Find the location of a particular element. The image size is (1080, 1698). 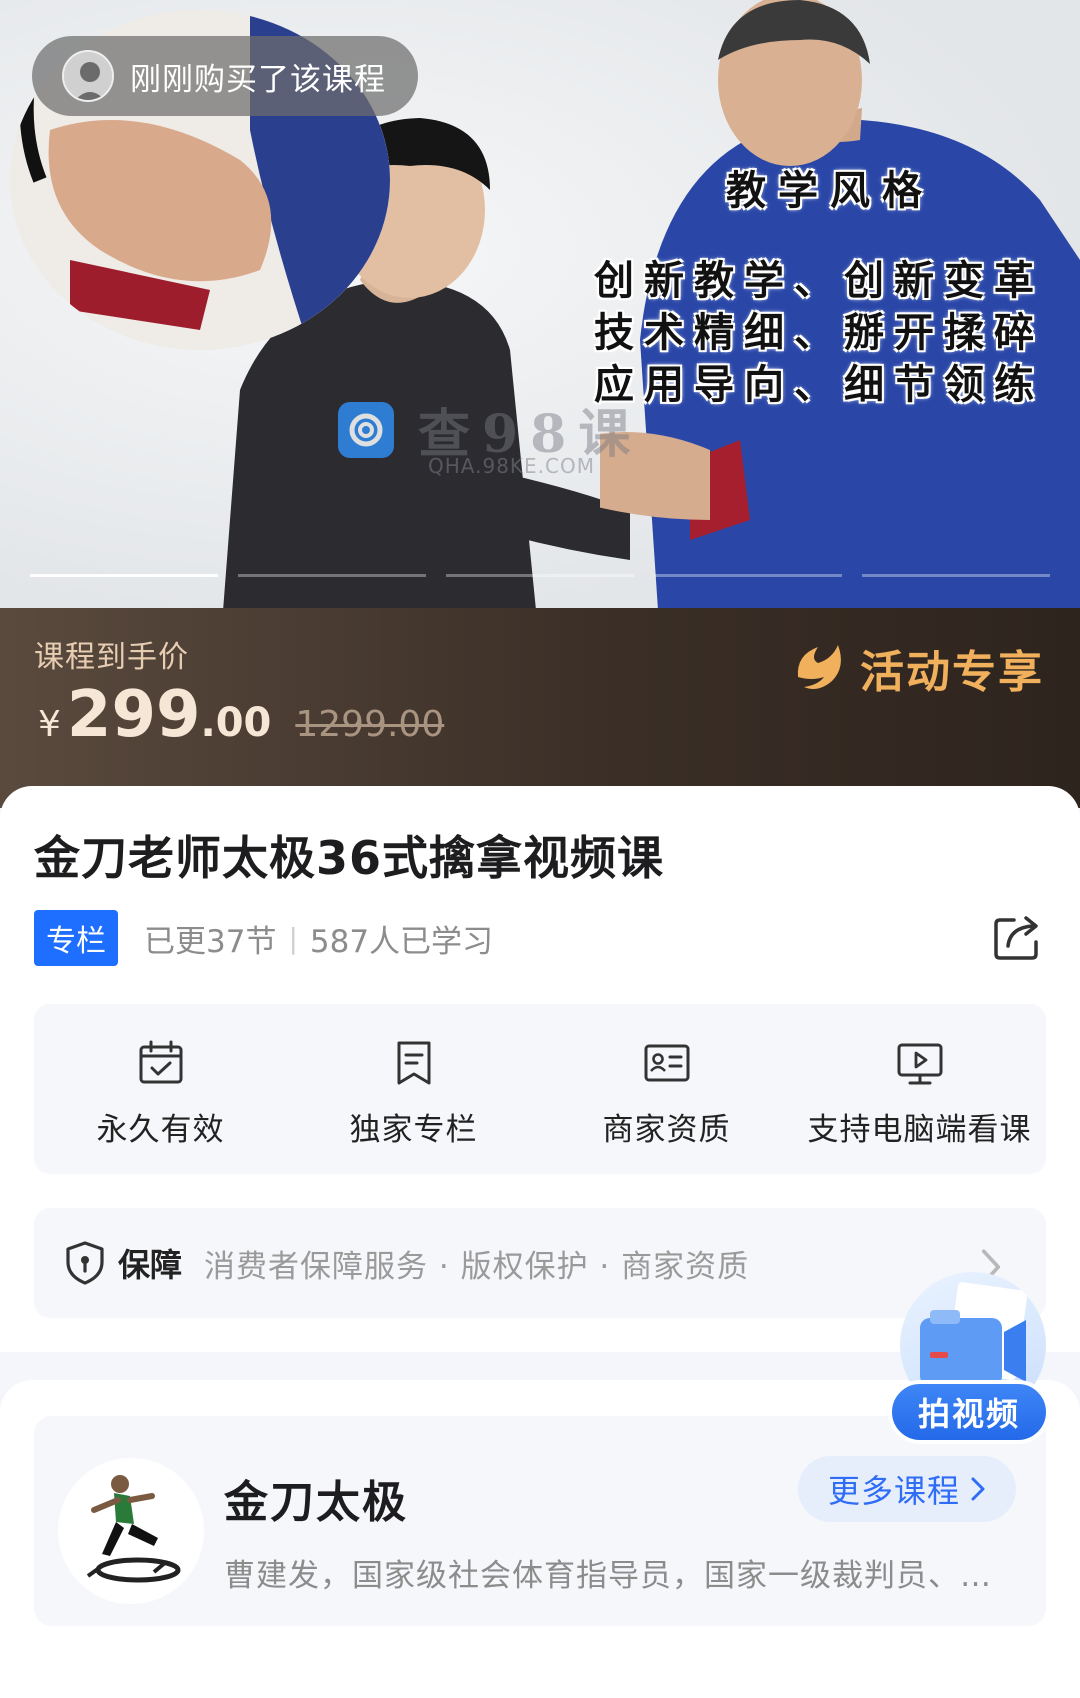

recent-purchase-toast: 刚刚购买了该课程 is located at coordinates (225, 76).